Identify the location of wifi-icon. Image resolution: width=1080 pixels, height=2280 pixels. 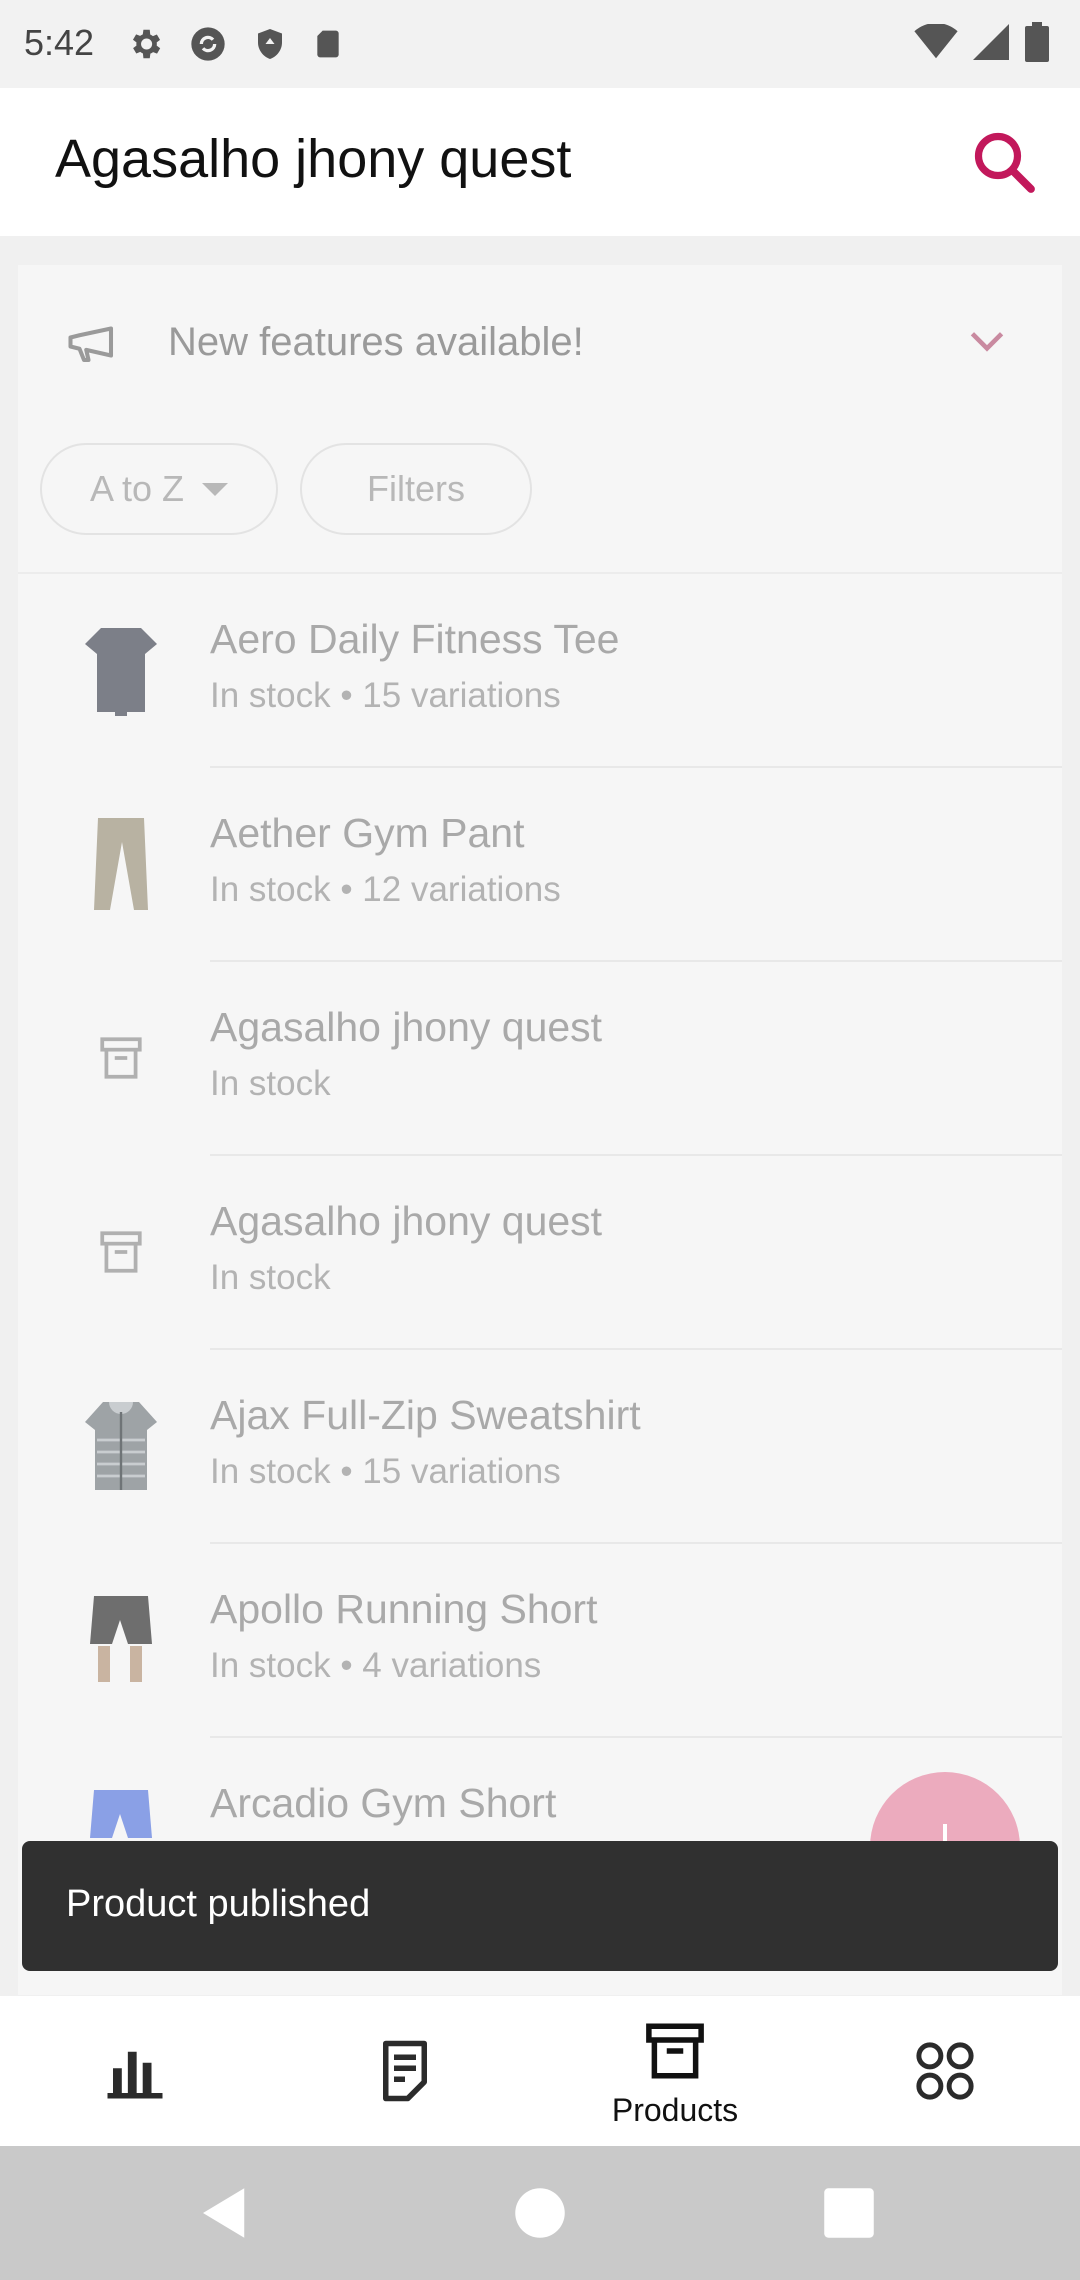
(936, 41).